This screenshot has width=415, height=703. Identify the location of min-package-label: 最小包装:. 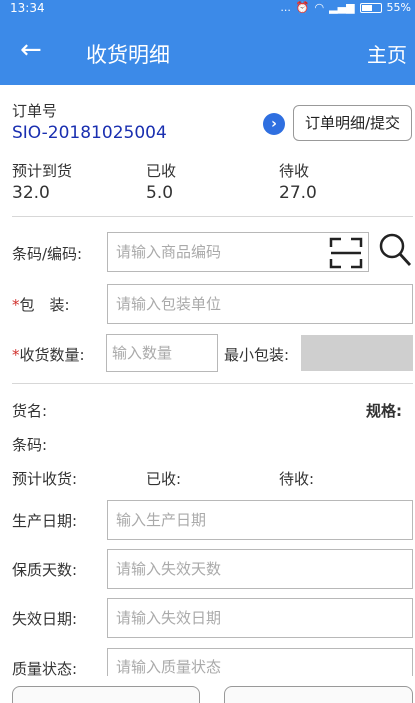
(257, 355).